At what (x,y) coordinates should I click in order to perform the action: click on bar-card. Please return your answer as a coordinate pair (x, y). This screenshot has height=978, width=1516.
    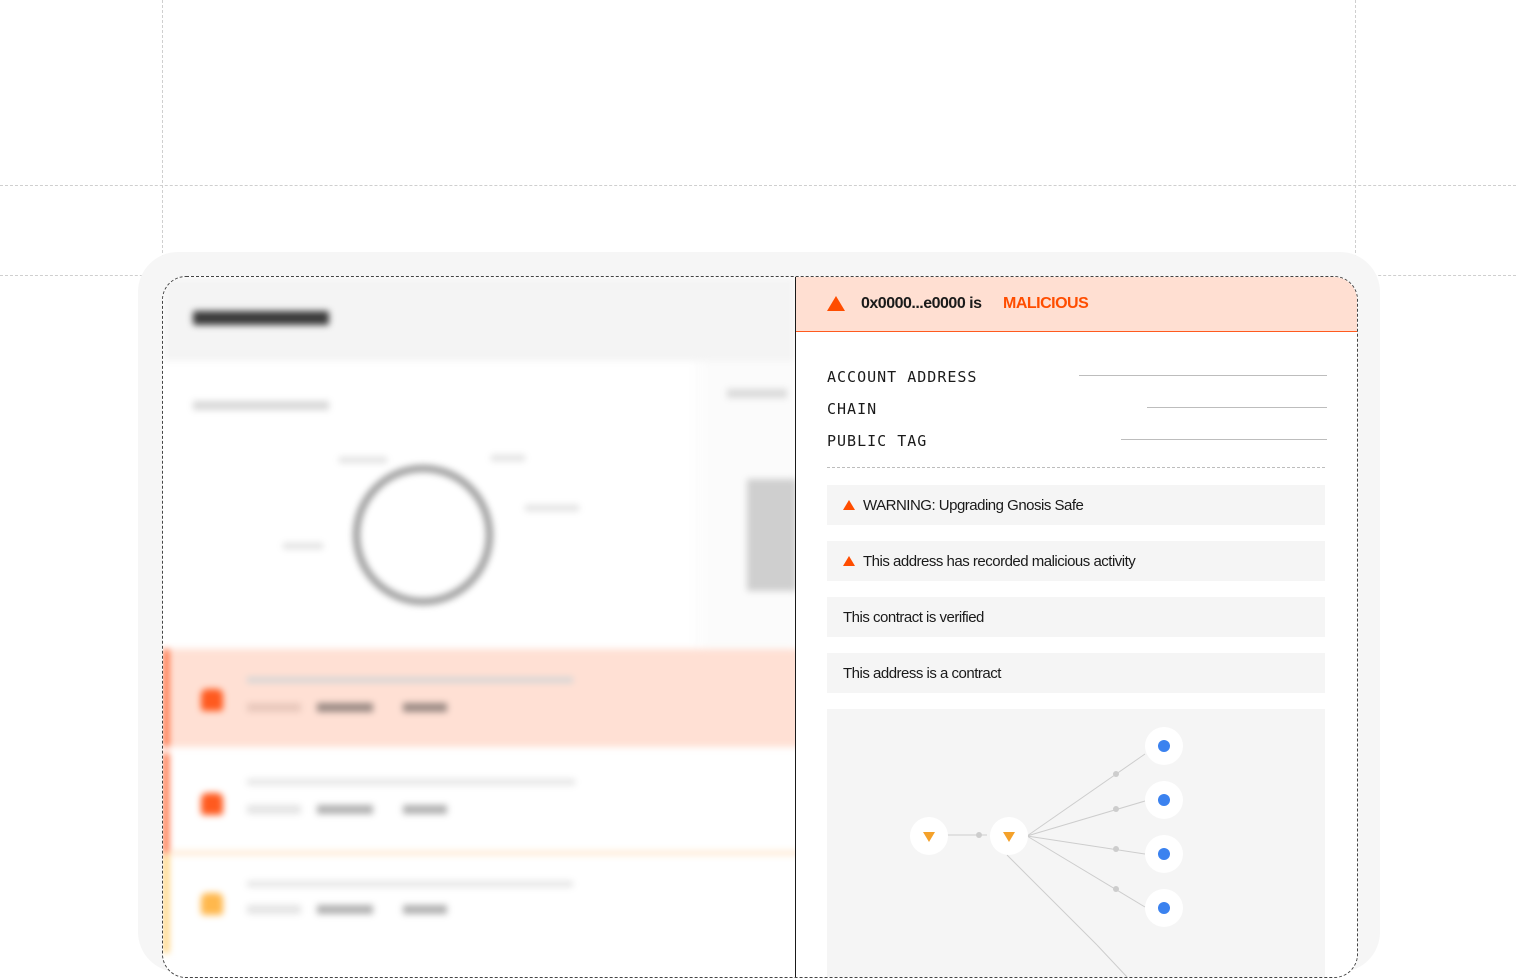
    Looking at the image, I should click on (750, 504).